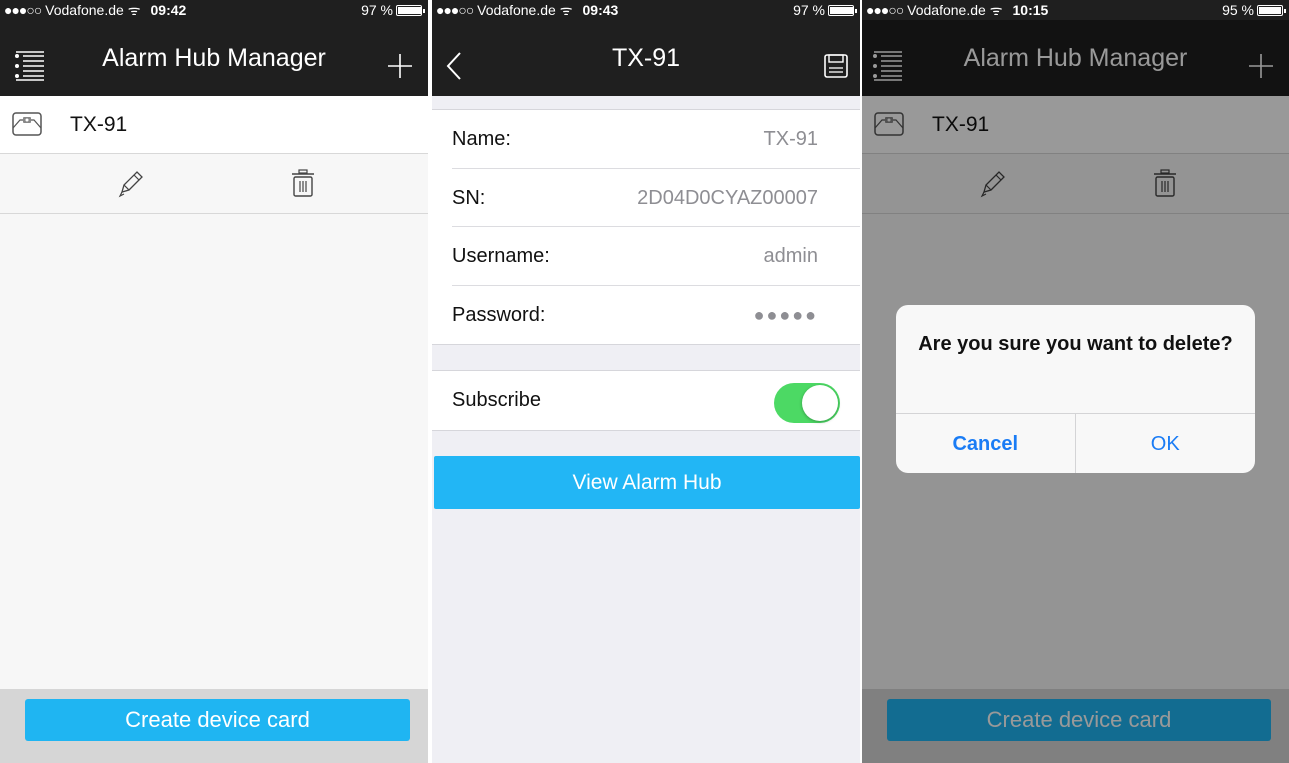  I want to click on name-row: Name: TX-91, so click(656, 139).